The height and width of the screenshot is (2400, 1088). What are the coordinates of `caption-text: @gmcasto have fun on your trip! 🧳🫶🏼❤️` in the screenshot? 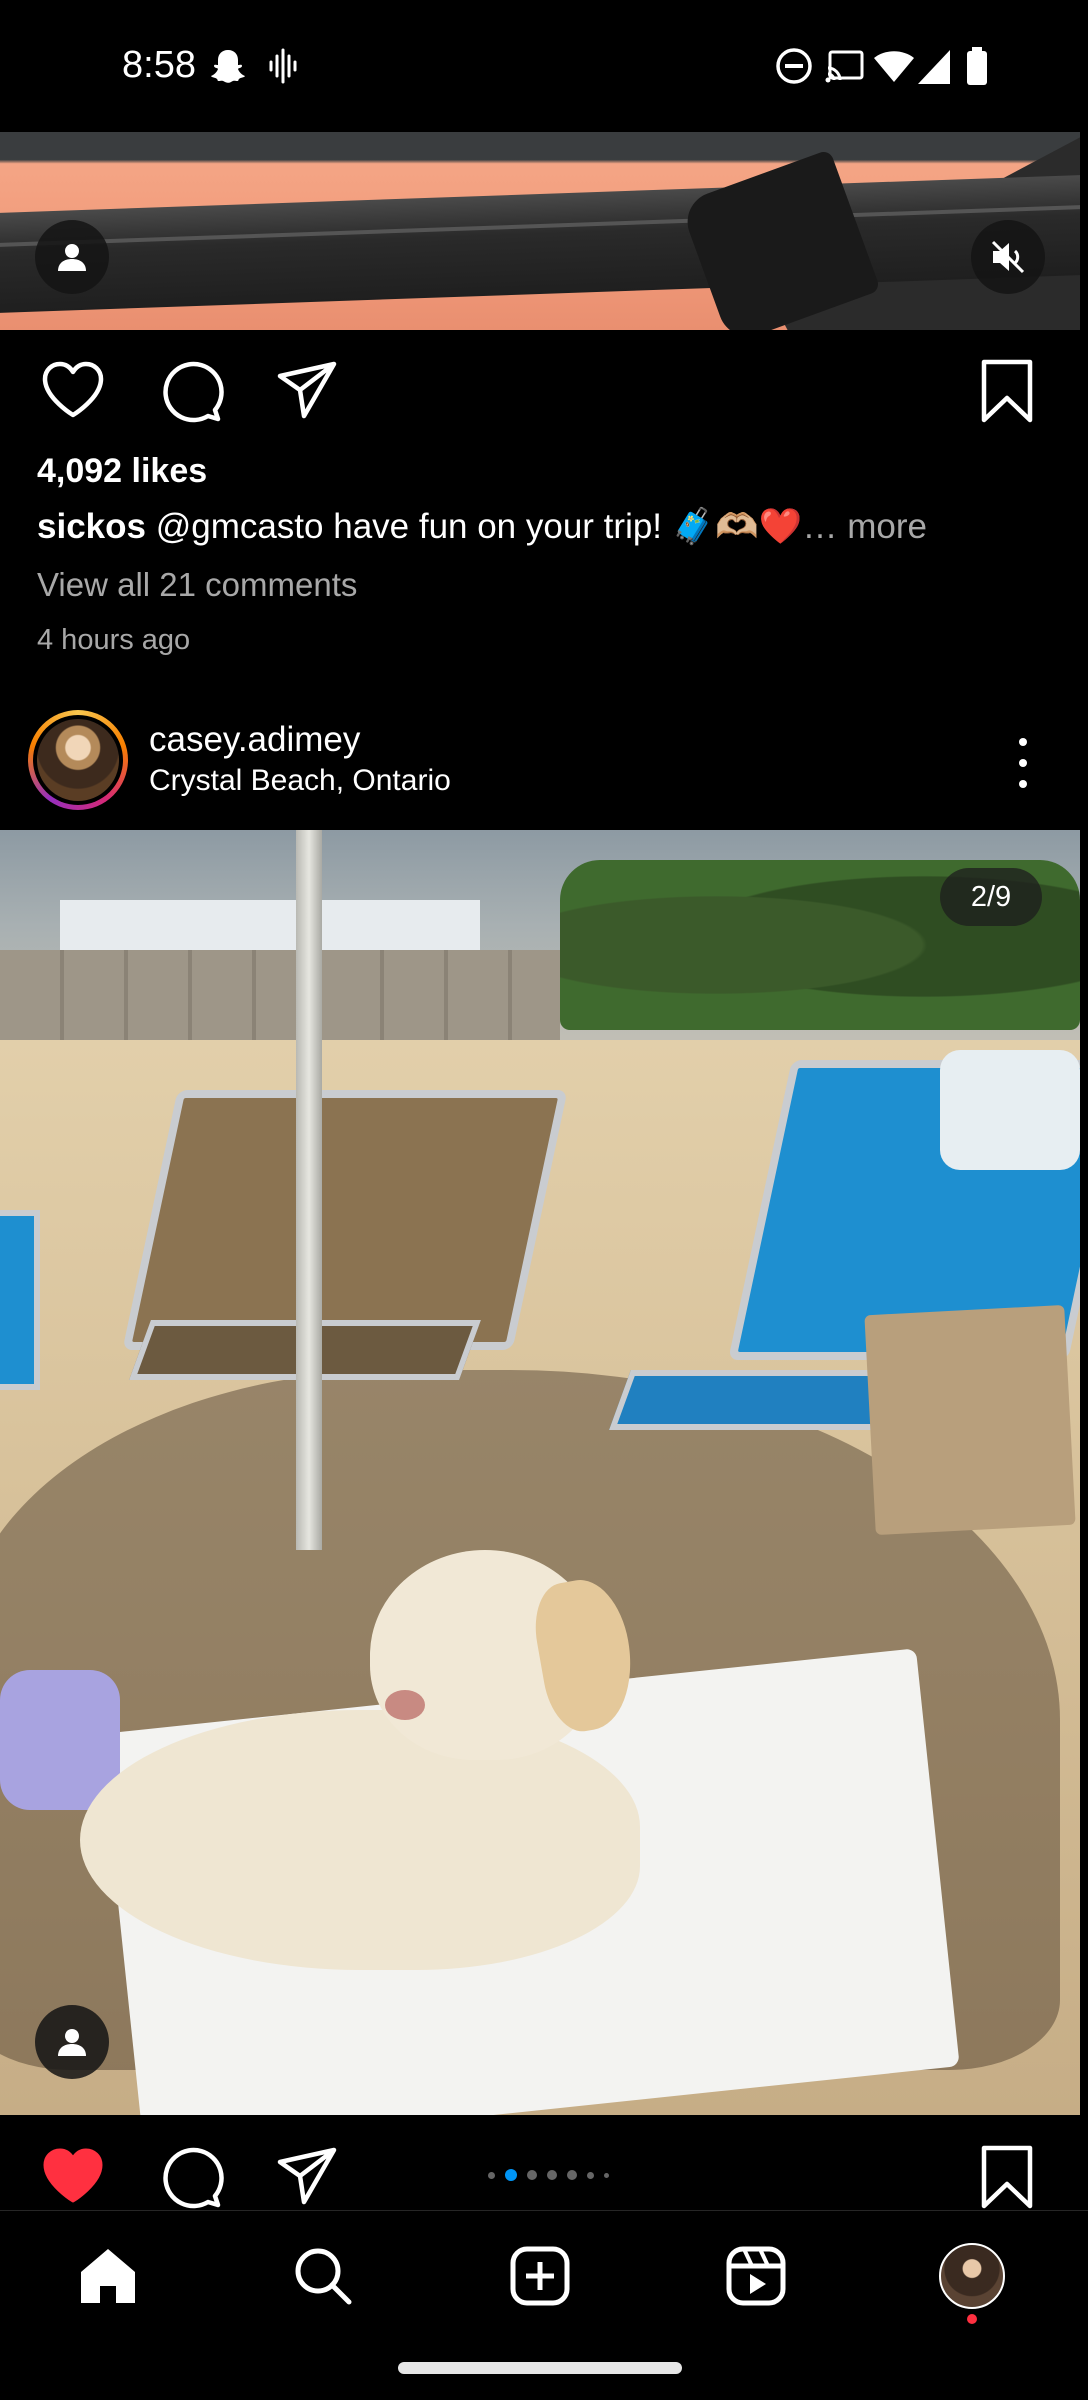 It's located at (474, 526).